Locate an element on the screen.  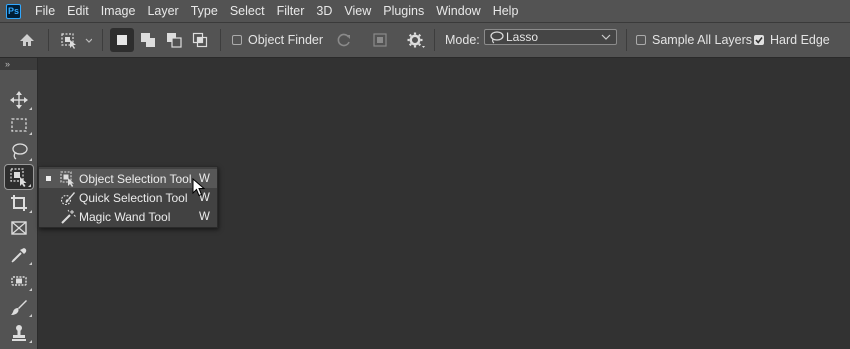
quick-selection-icon is located at coordinates (67, 198).